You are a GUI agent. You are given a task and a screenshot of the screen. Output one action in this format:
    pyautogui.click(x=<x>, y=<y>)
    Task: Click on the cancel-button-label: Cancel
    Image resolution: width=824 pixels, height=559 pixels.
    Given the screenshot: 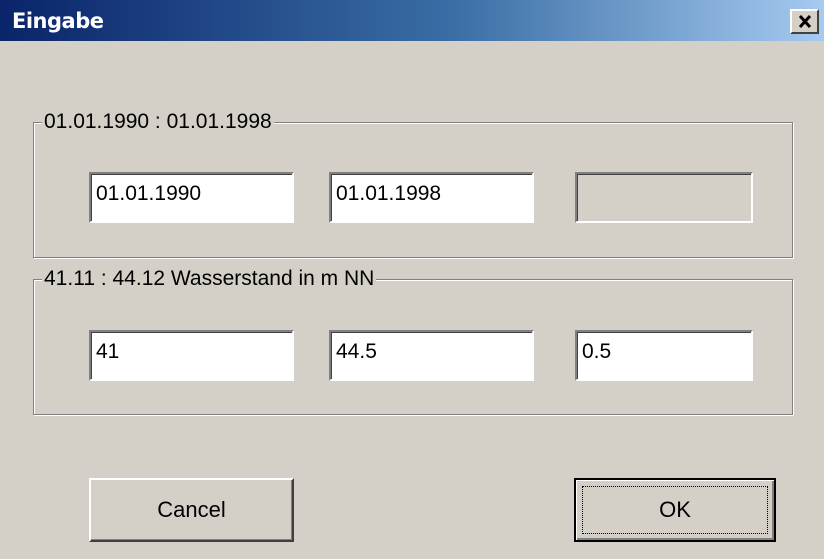 What is the action you would take?
    pyautogui.click(x=191, y=509)
    